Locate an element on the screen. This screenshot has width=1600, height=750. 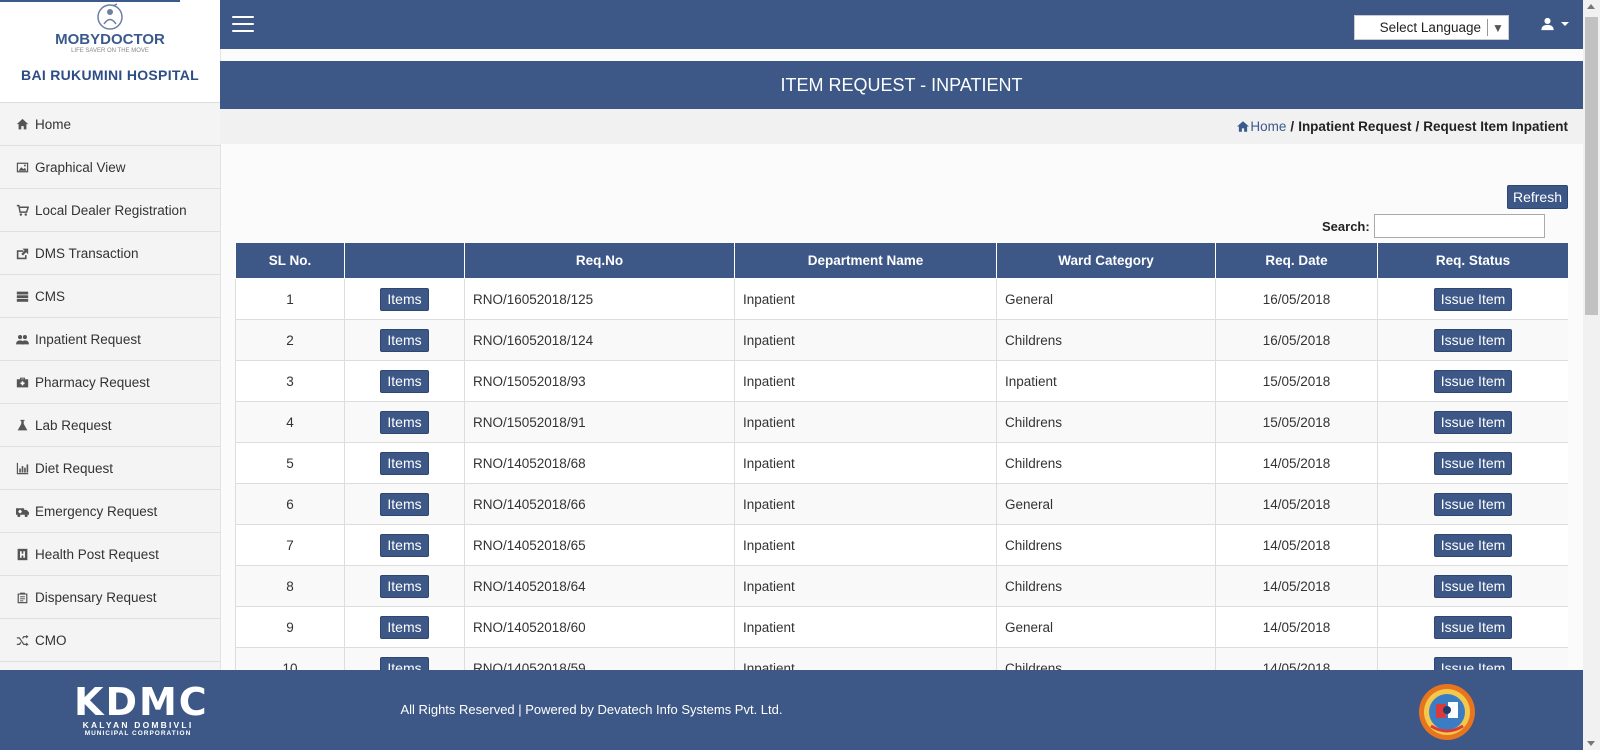
cell-req-no: RNO/15052018/91 is located at coordinates (599, 422).